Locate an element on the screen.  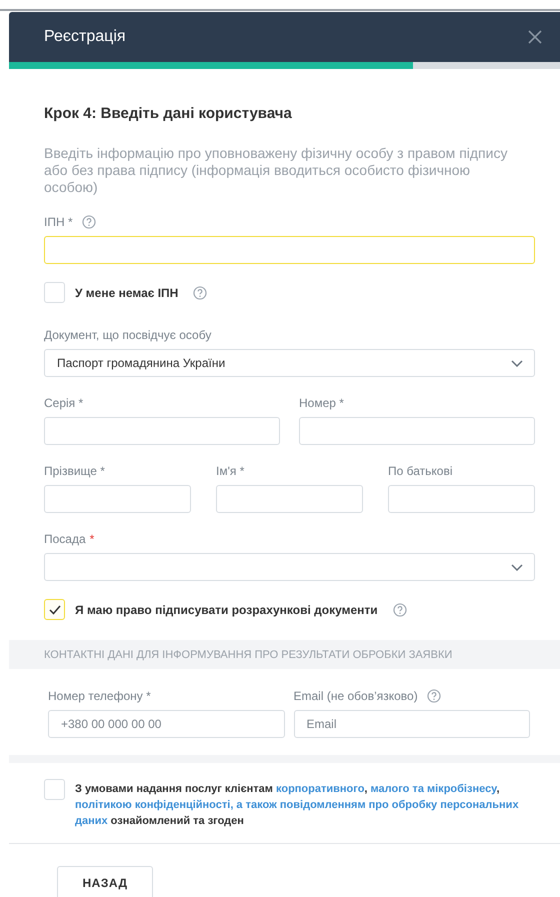
select-field is located at coordinates (289, 567).